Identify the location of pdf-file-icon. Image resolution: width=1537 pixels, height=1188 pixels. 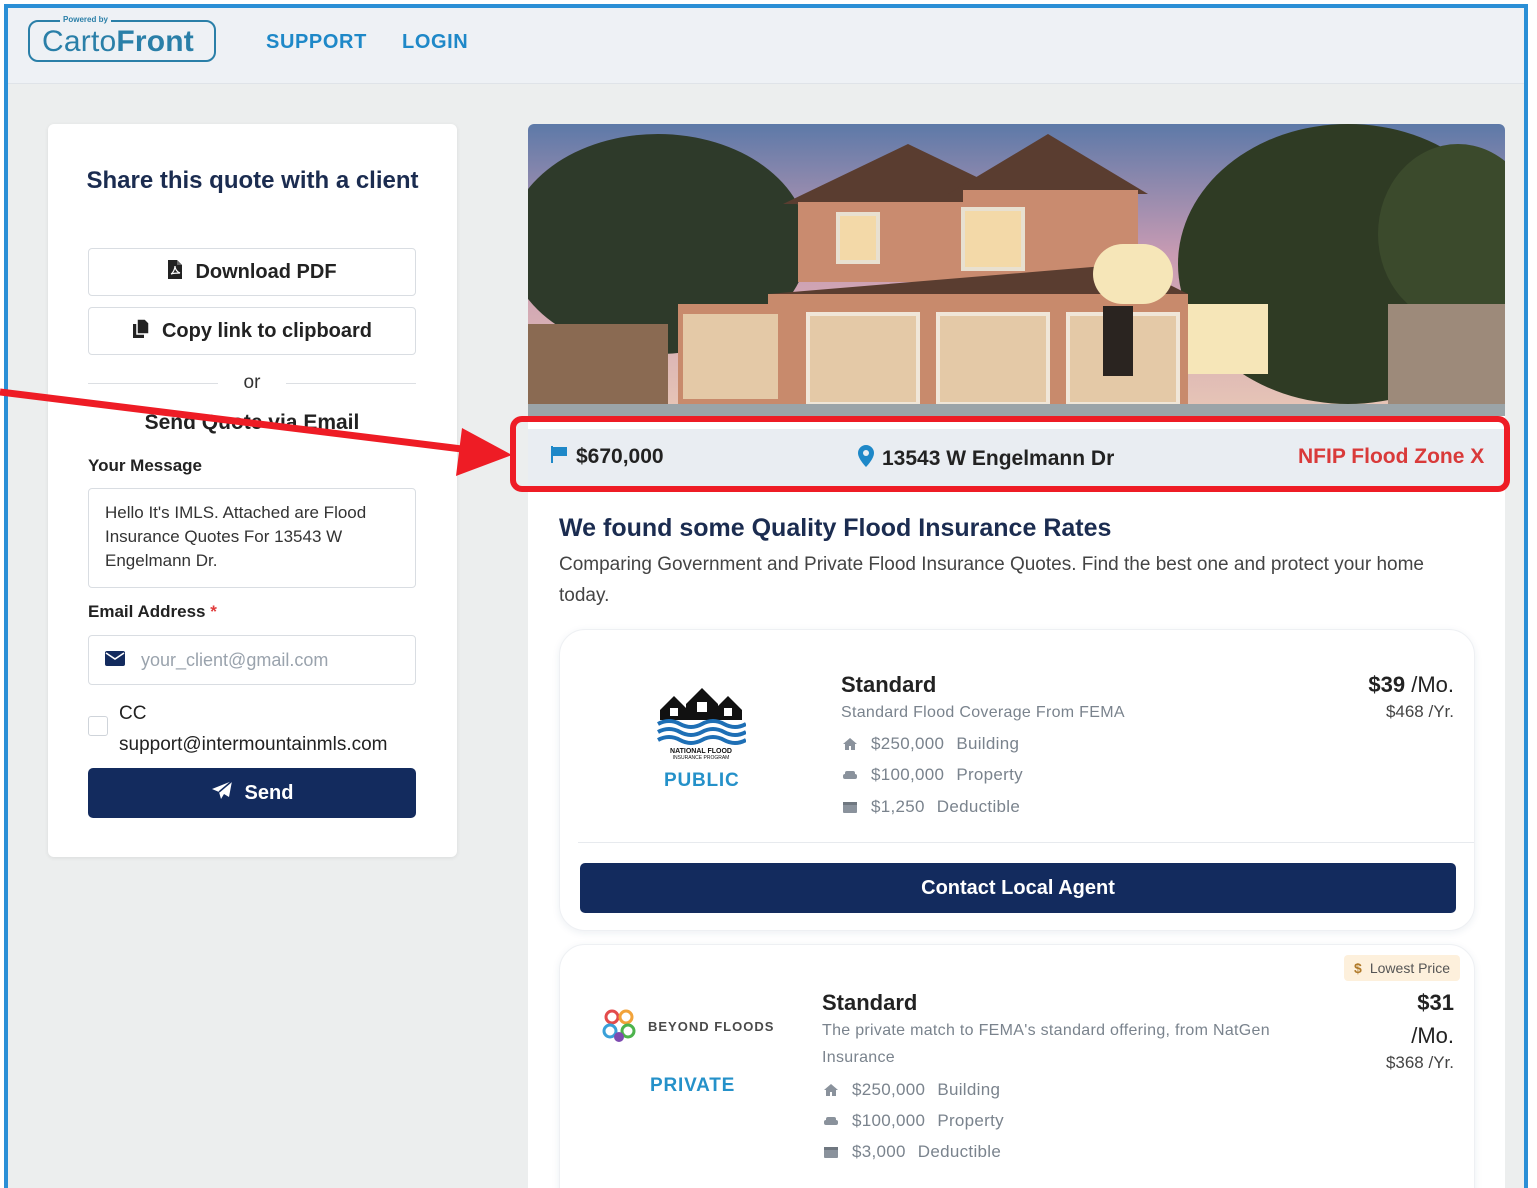
(175, 272).